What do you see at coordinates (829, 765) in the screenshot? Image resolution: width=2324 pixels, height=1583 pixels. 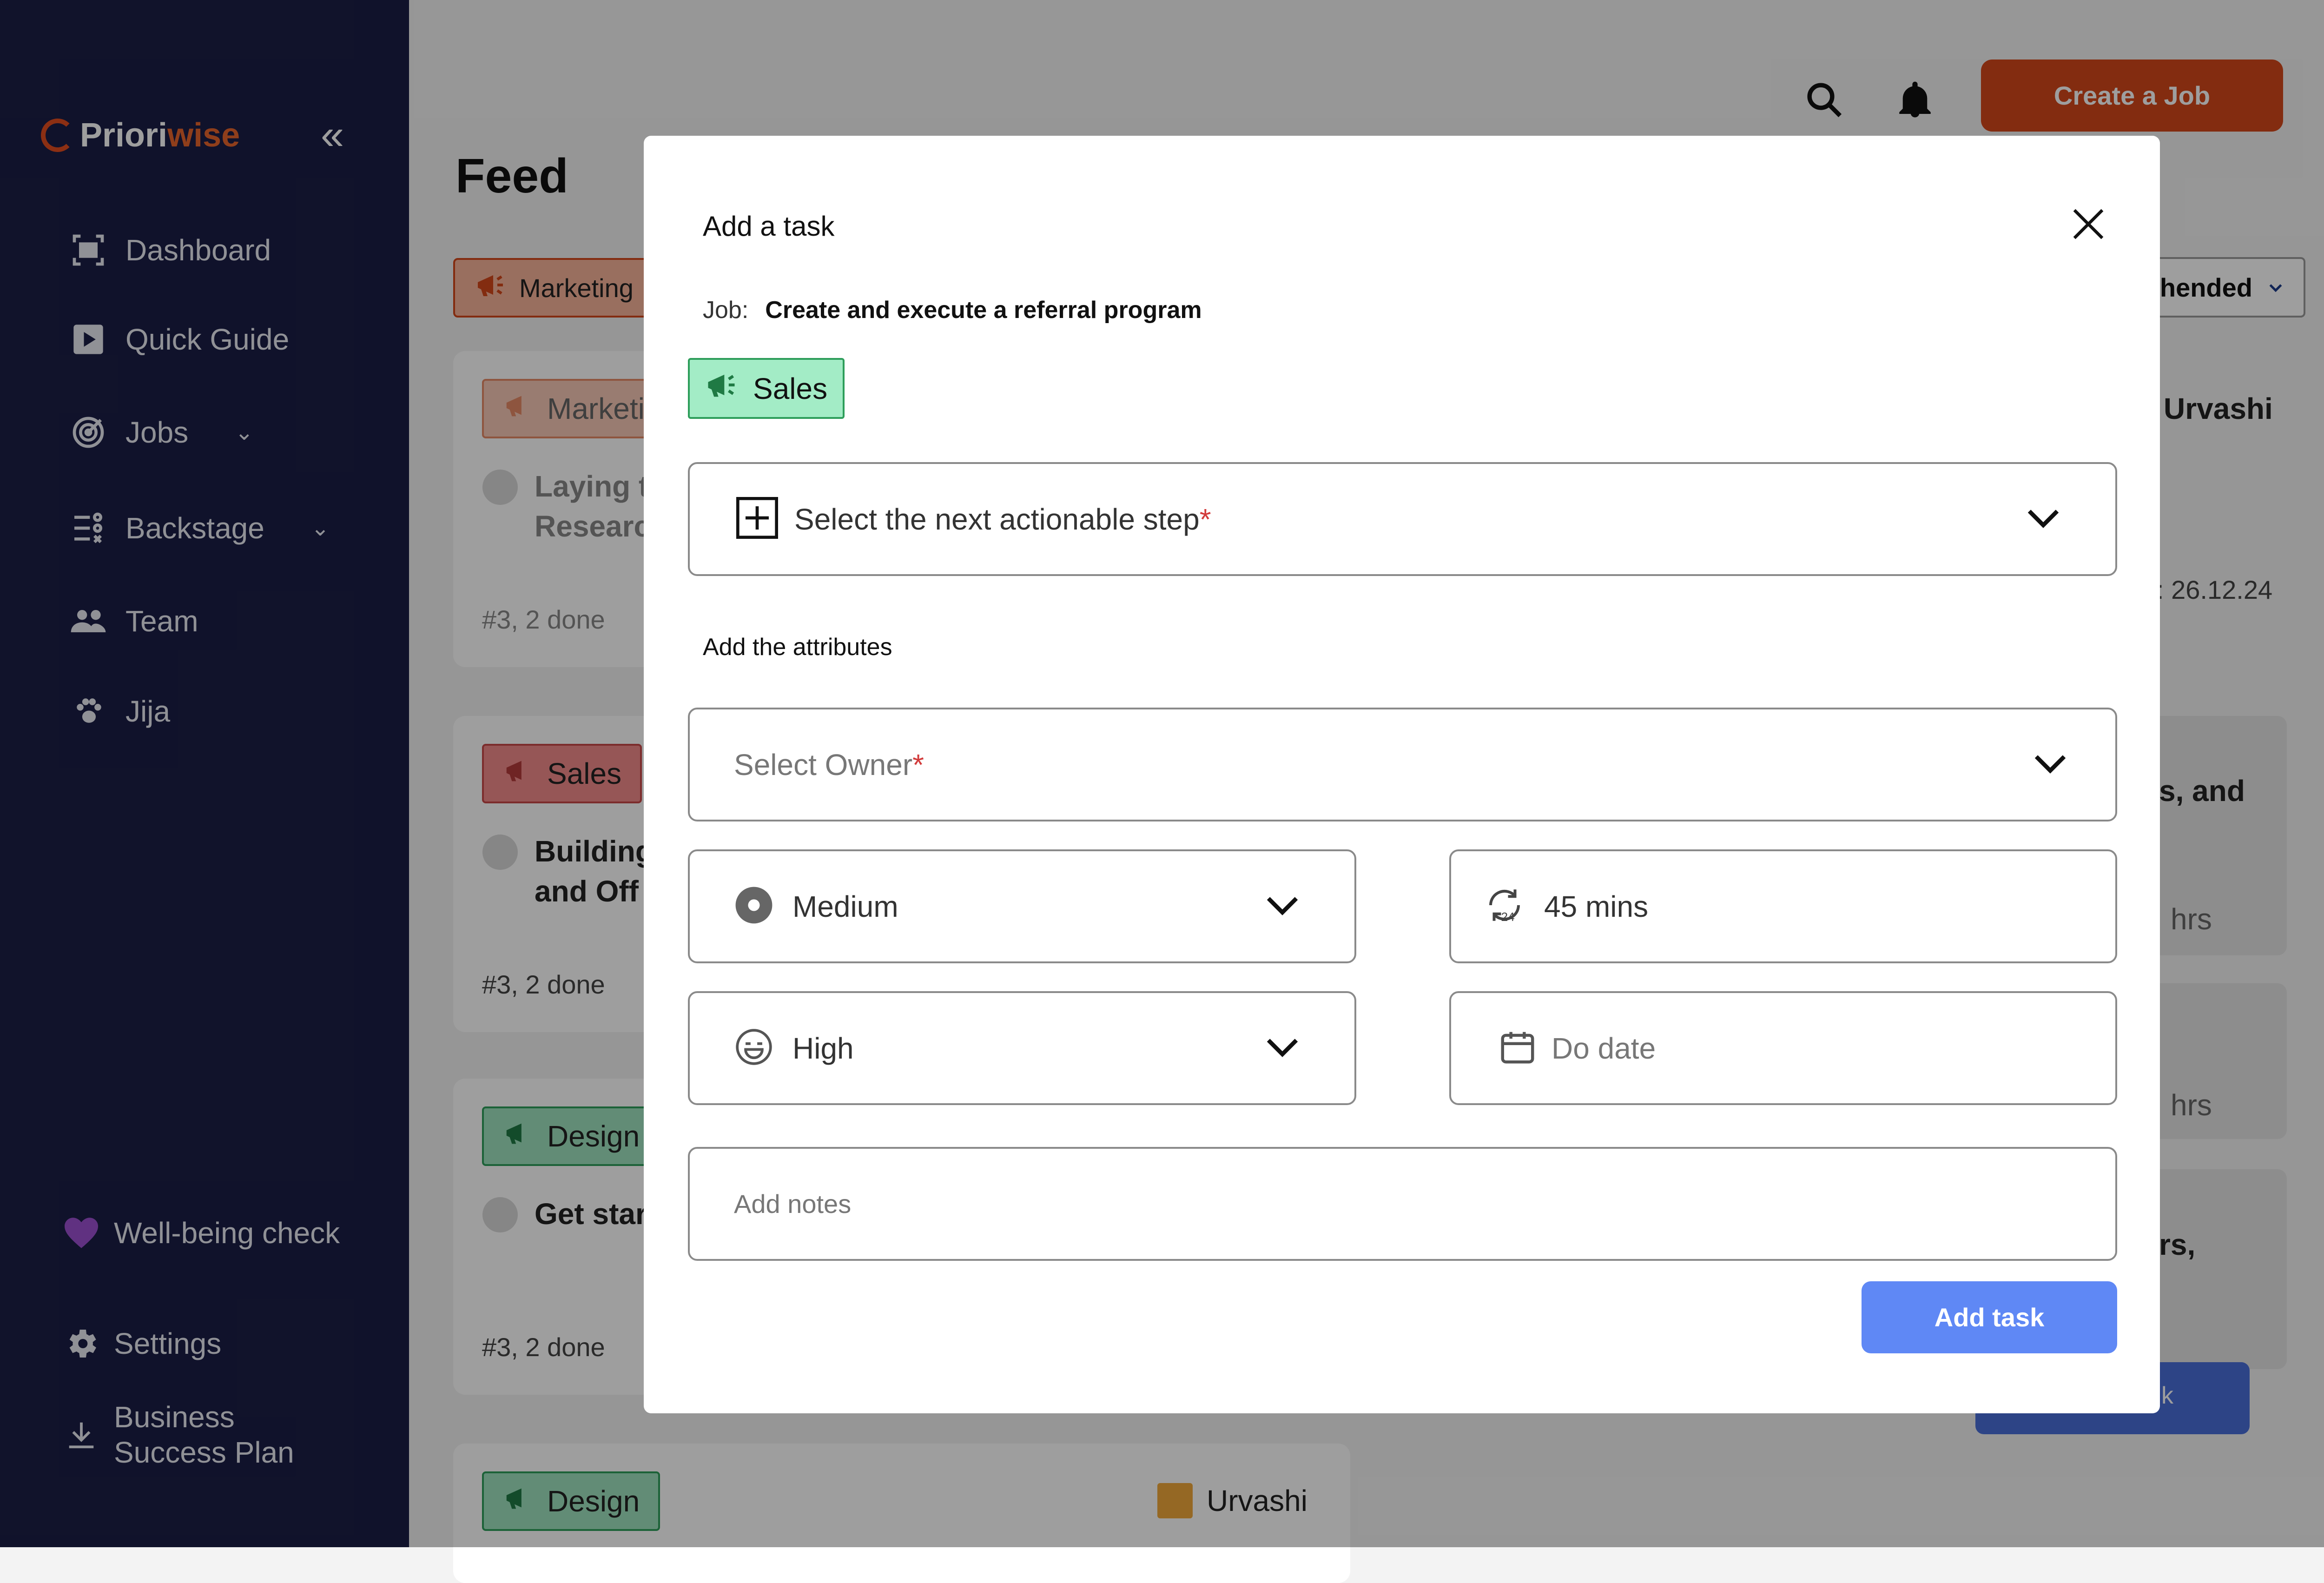 I see `owner-placeholder: Select Owner*` at bounding box center [829, 765].